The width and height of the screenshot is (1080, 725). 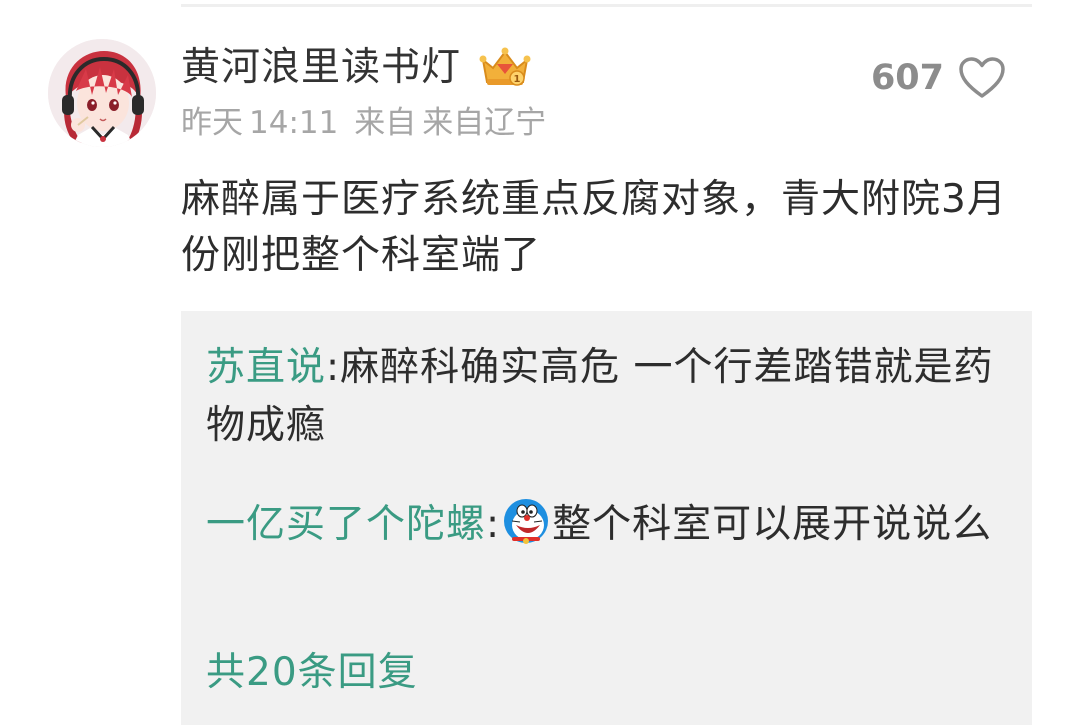 I want to click on doraemon-emoji-icon, so click(x=526, y=521).